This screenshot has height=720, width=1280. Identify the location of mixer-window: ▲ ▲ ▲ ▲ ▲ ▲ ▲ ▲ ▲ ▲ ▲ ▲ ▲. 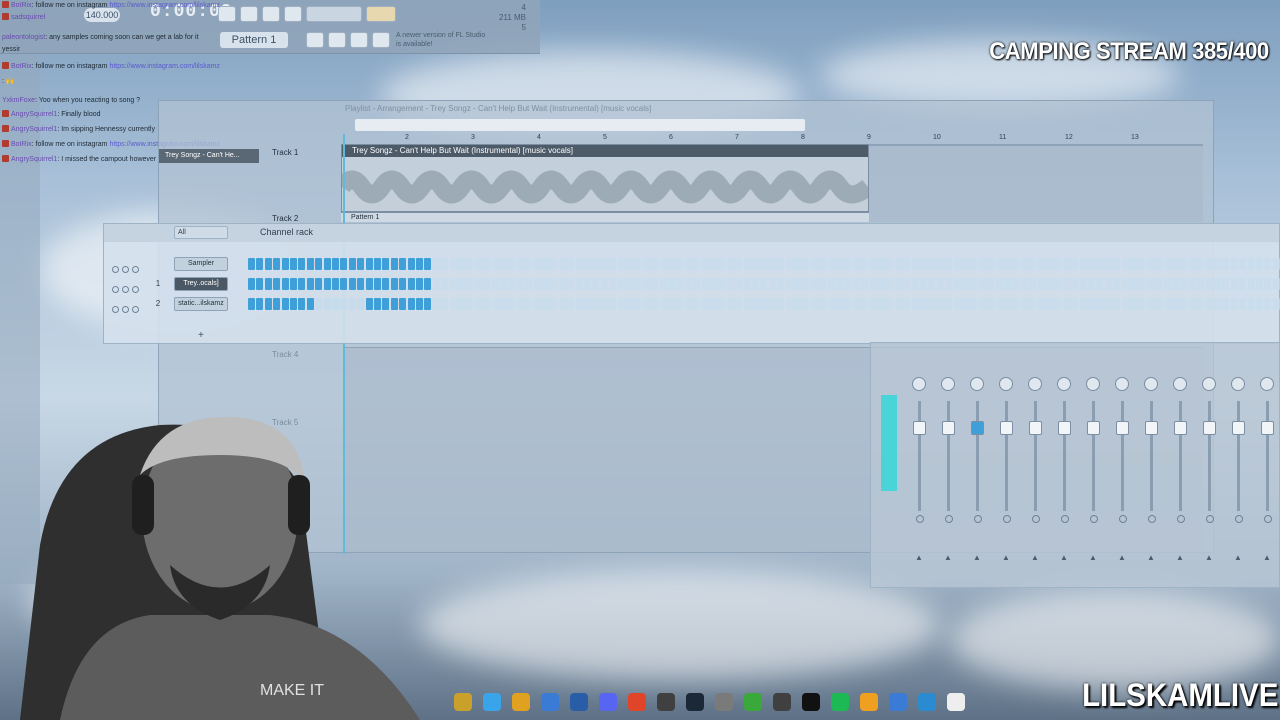
(1075, 465).